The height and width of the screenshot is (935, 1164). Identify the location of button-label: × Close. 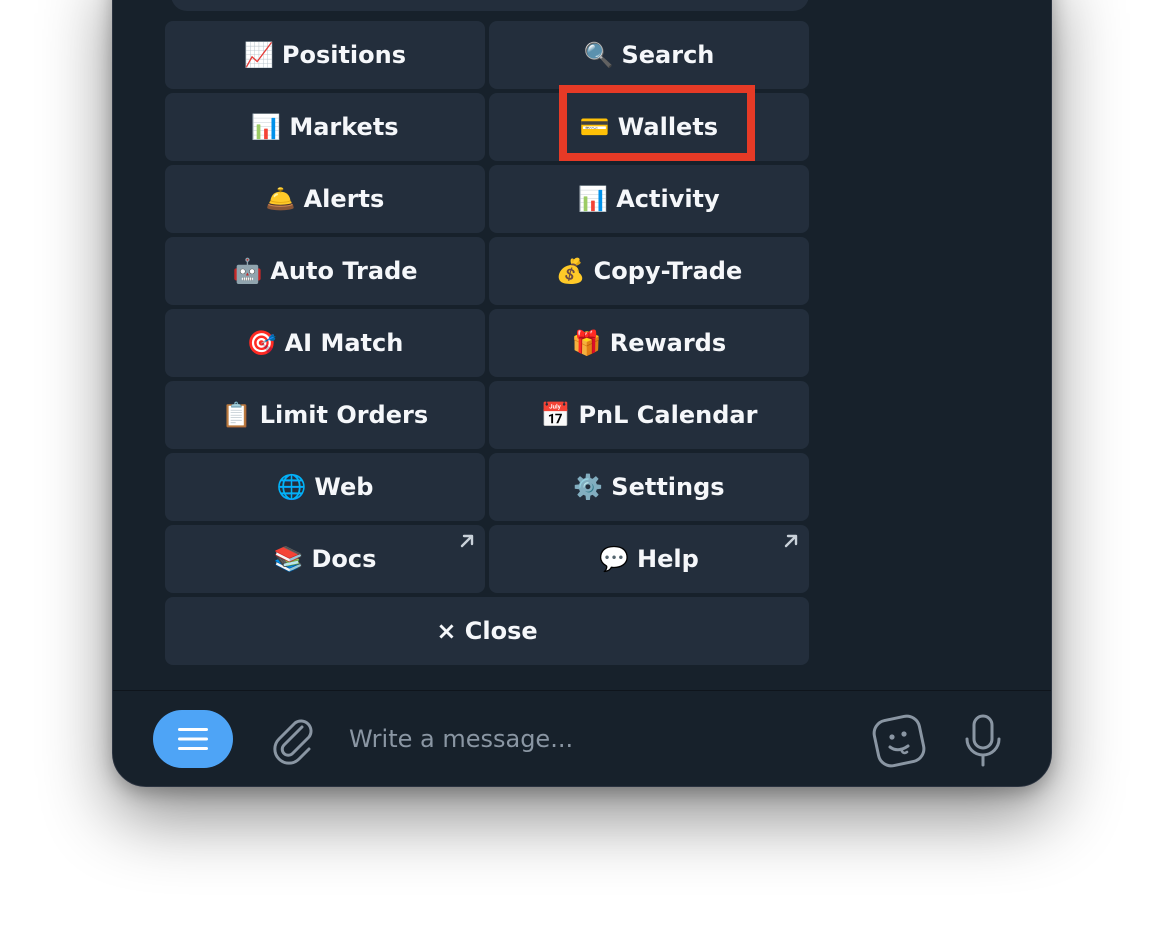
(487, 631).